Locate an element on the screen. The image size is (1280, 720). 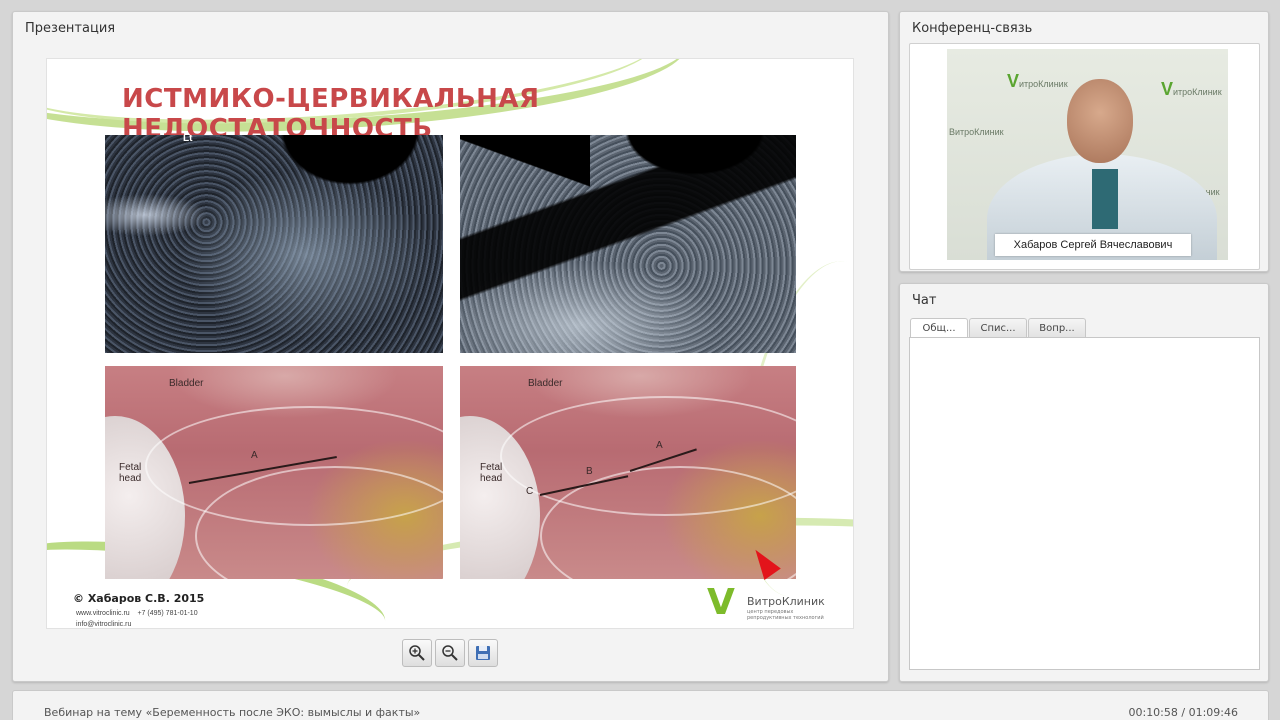
save-icon is located at coordinates (483, 653).